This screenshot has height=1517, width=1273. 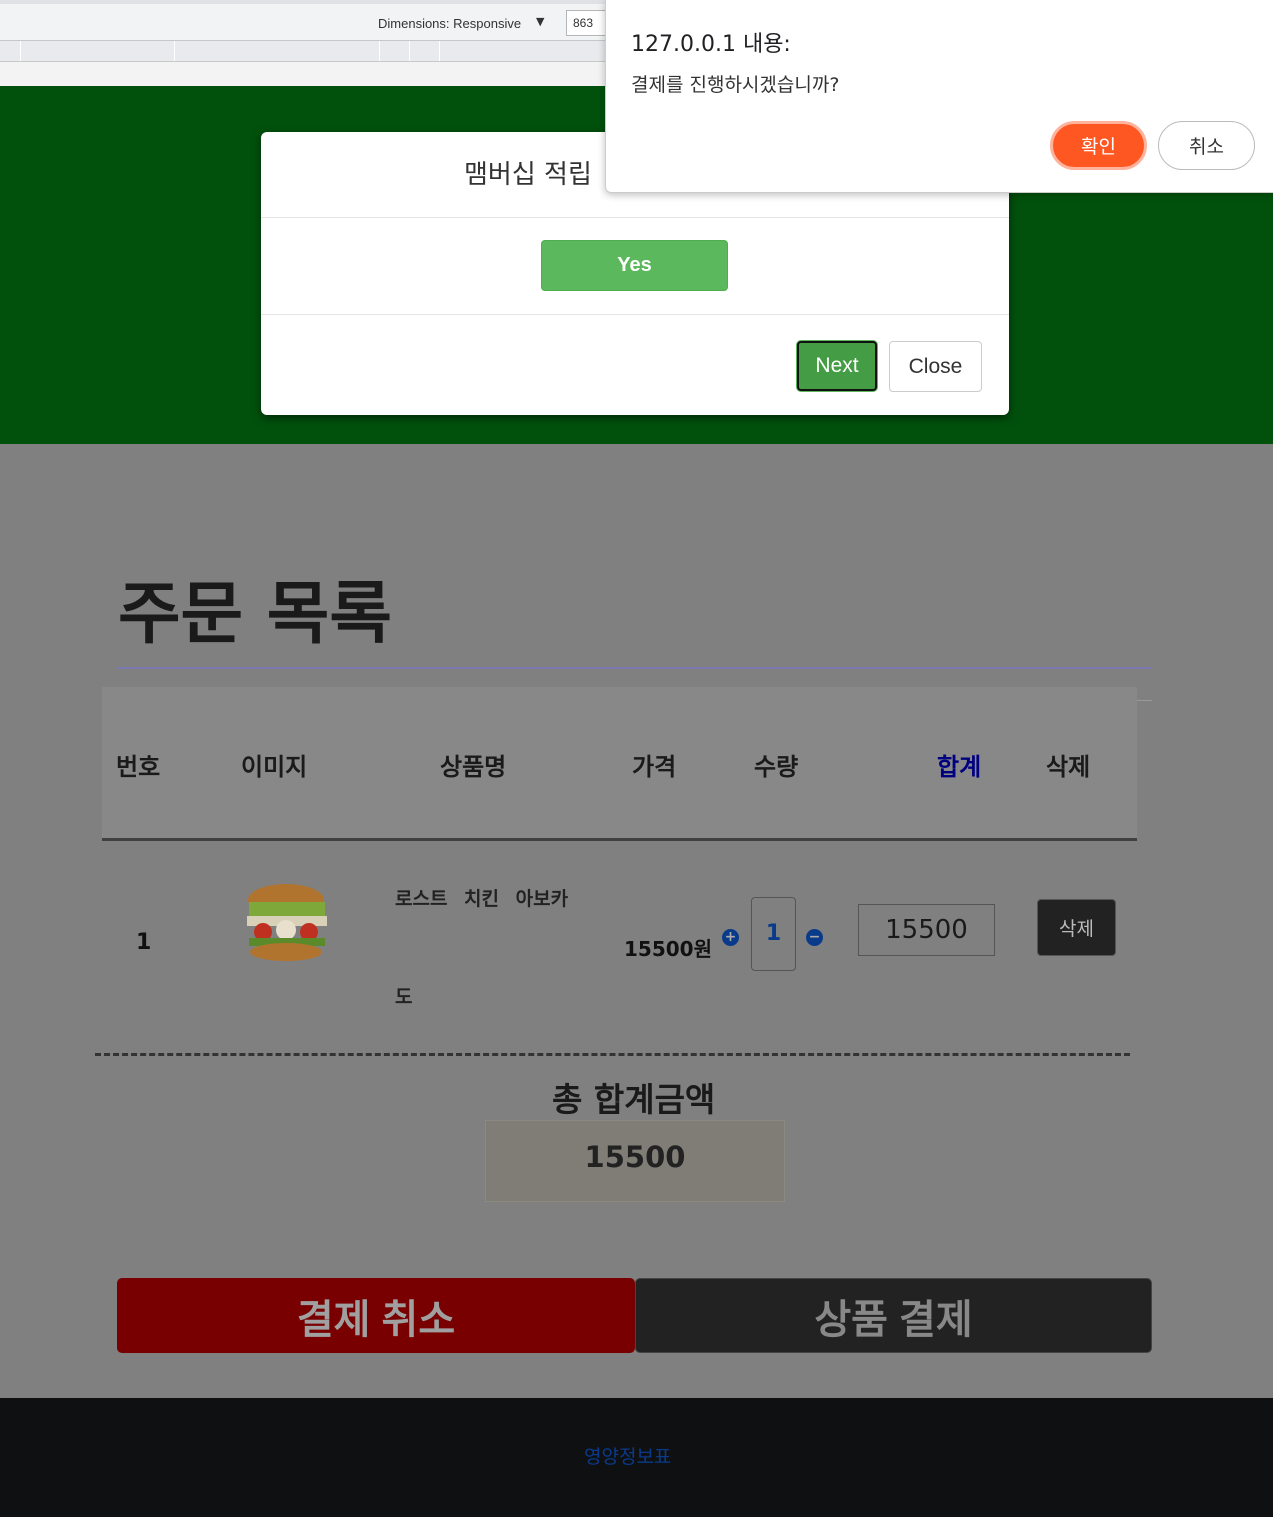 What do you see at coordinates (635, 1161) in the screenshot?
I see `grand-total-value: 15500` at bounding box center [635, 1161].